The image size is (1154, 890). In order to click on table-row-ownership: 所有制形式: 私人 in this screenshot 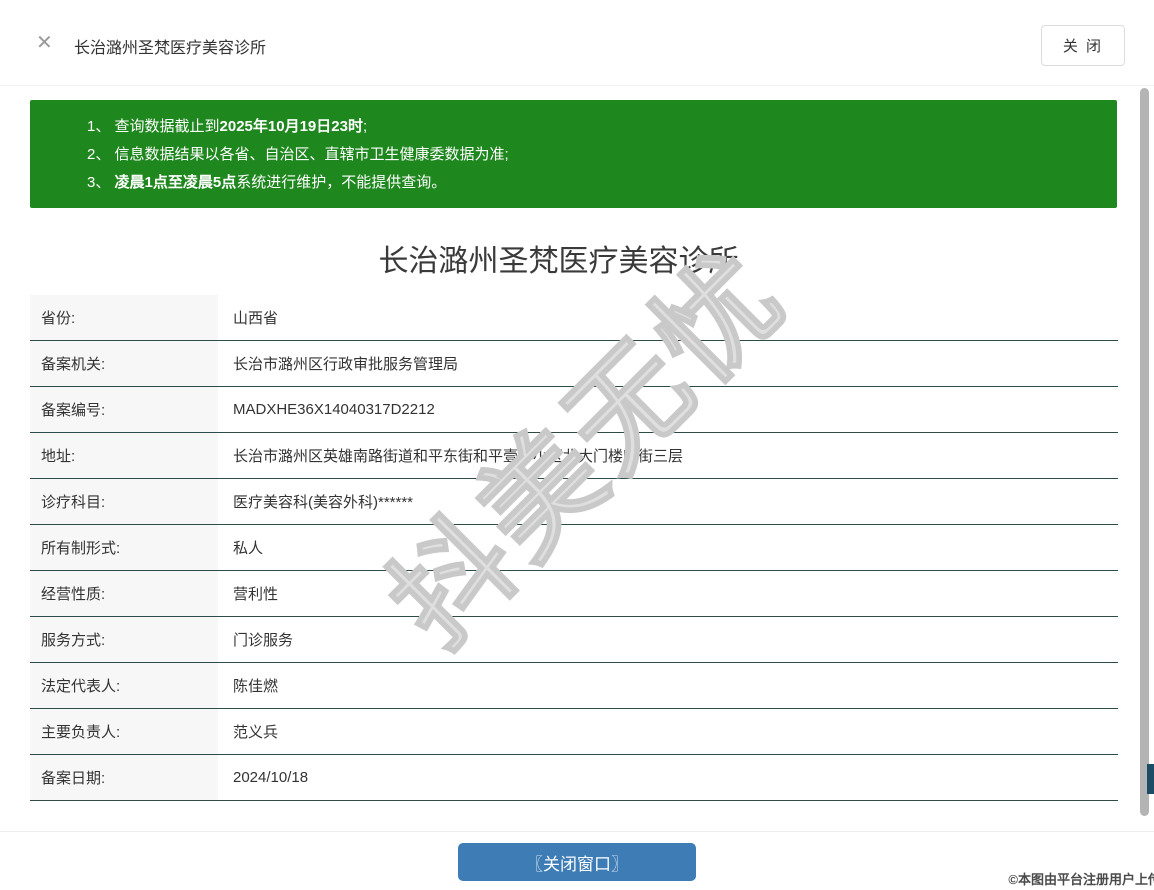, I will do `click(574, 548)`.